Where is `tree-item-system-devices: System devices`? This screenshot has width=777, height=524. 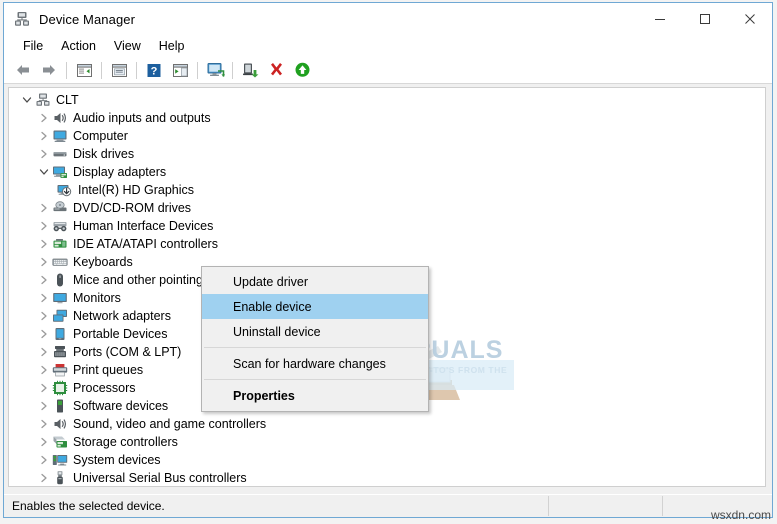
tree-item-system-devices: System devices is located at coordinates (387, 460).